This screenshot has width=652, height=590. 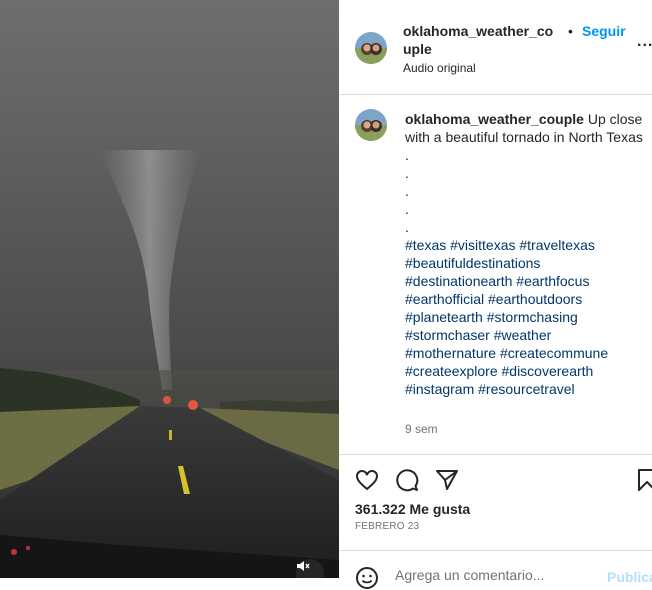 What do you see at coordinates (494, 119) in the screenshot?
I see `caption-username: oklahoma_weather_couple` at bounding box center [494, 119].